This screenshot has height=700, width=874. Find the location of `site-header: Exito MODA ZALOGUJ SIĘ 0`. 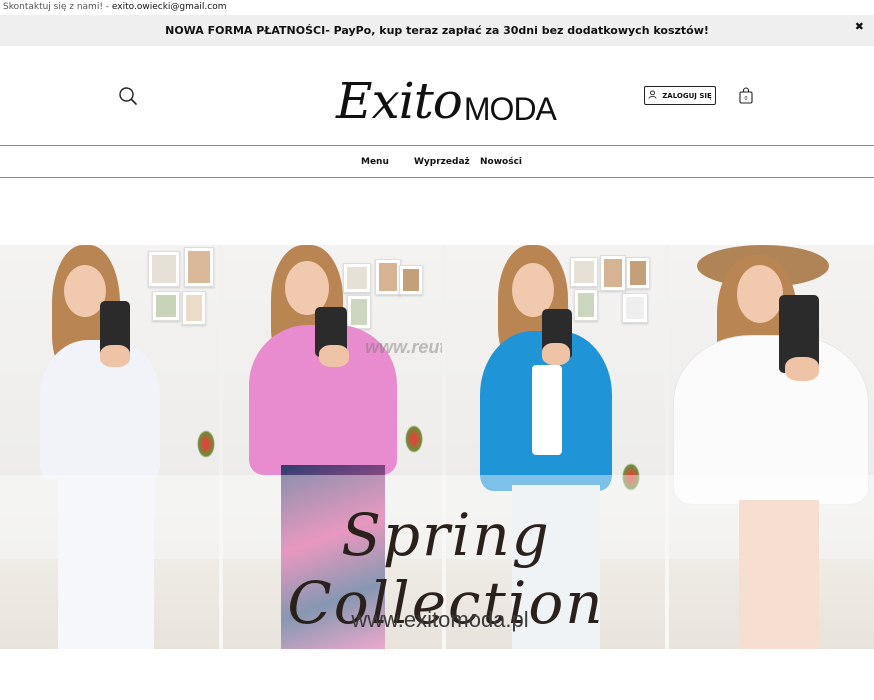

site-header: Exito MODA ZALOGUJ SIĘ 0 is located at coordinates (437, 96).